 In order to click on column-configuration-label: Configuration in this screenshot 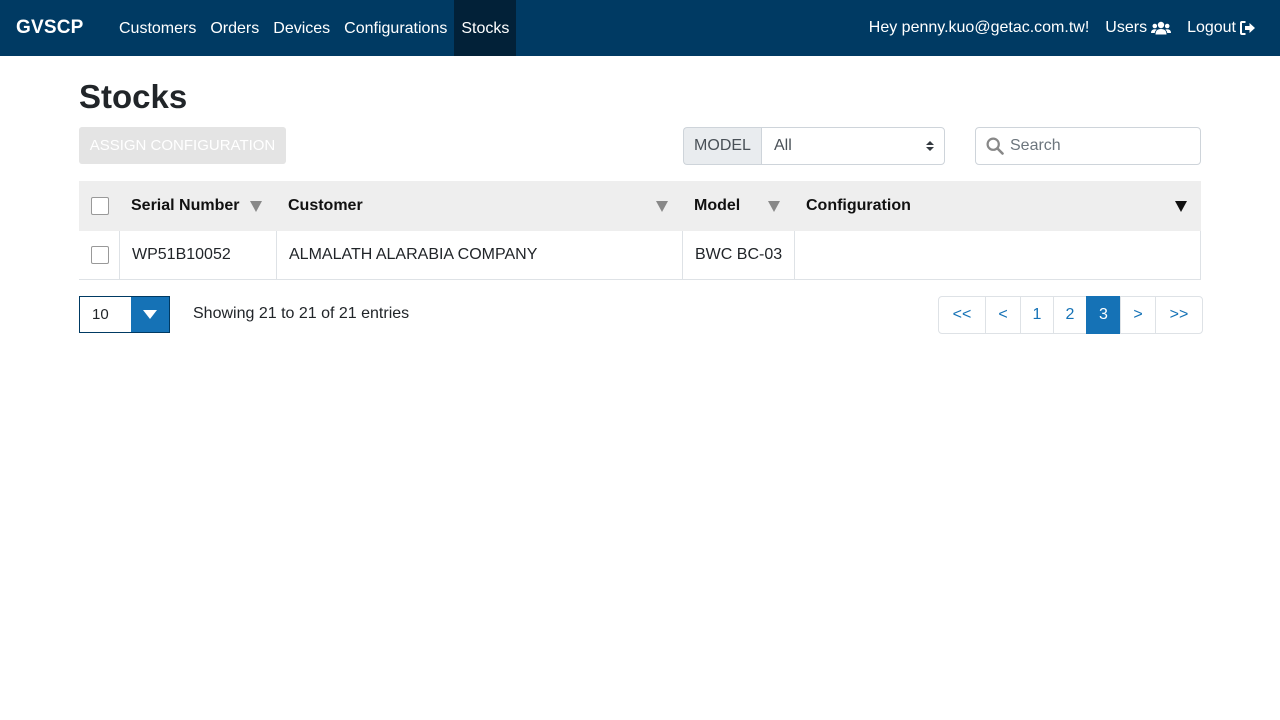, I will do `click(858, 205)`.